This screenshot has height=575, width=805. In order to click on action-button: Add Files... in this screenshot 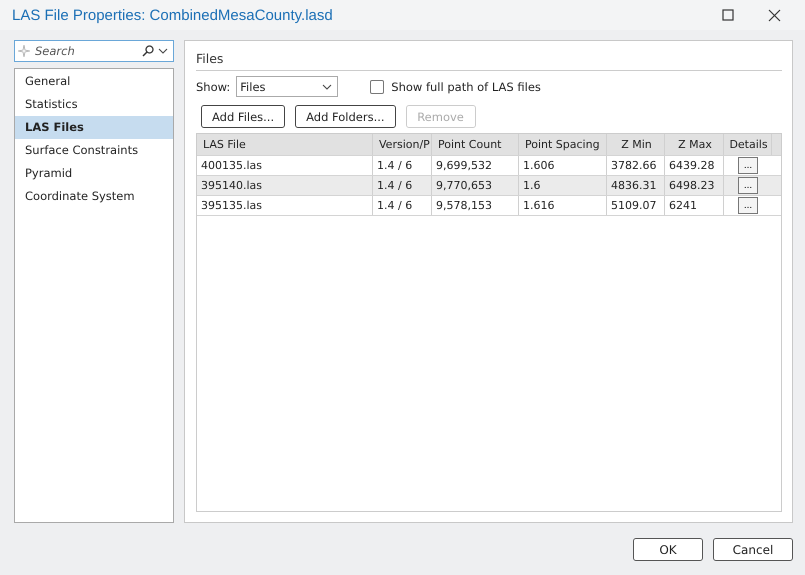, I will do `click(243, 116)`.